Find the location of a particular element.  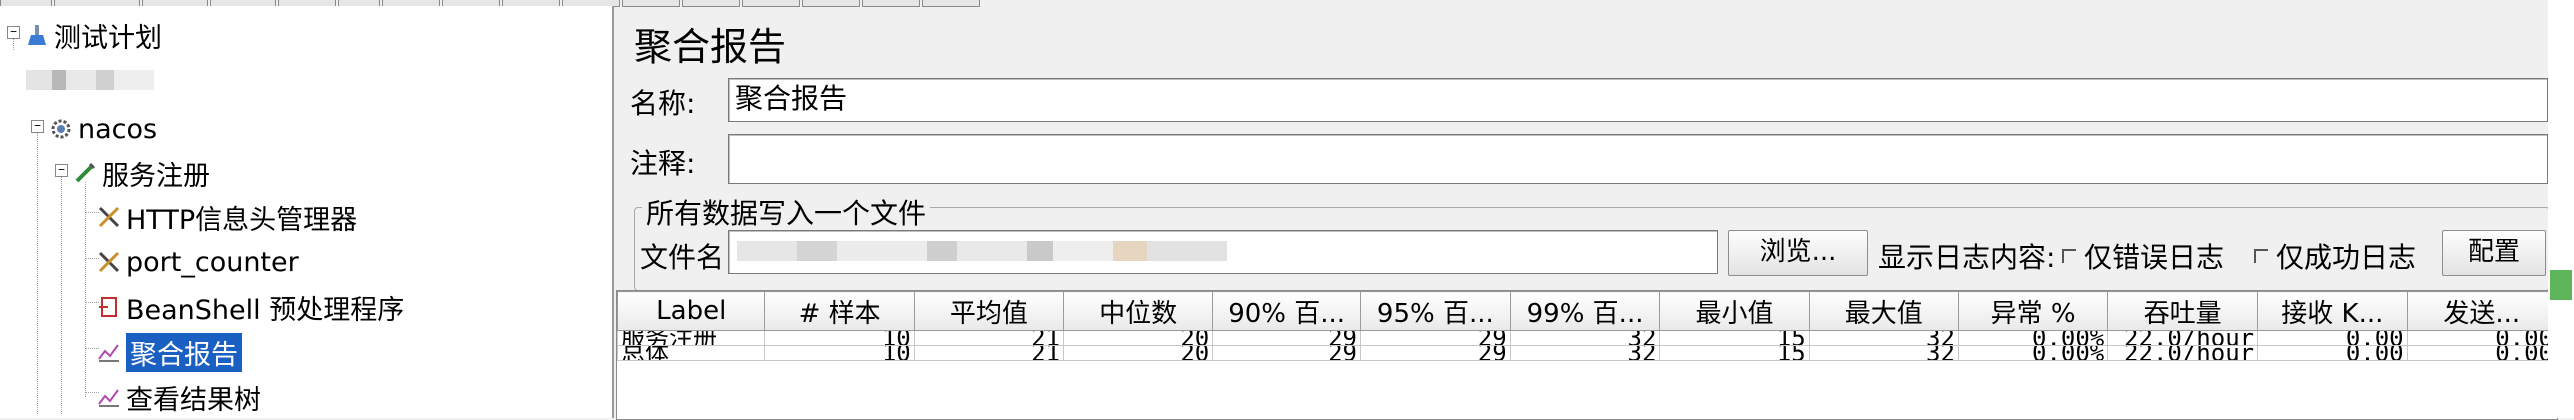

column-header: 最小值 is located at coordinates (1734, 311).